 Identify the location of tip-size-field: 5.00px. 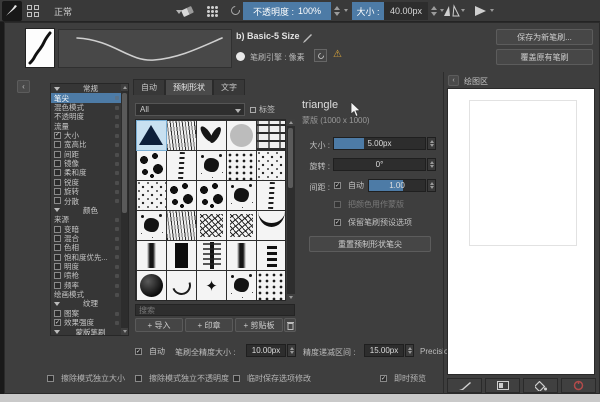
(379, 143).